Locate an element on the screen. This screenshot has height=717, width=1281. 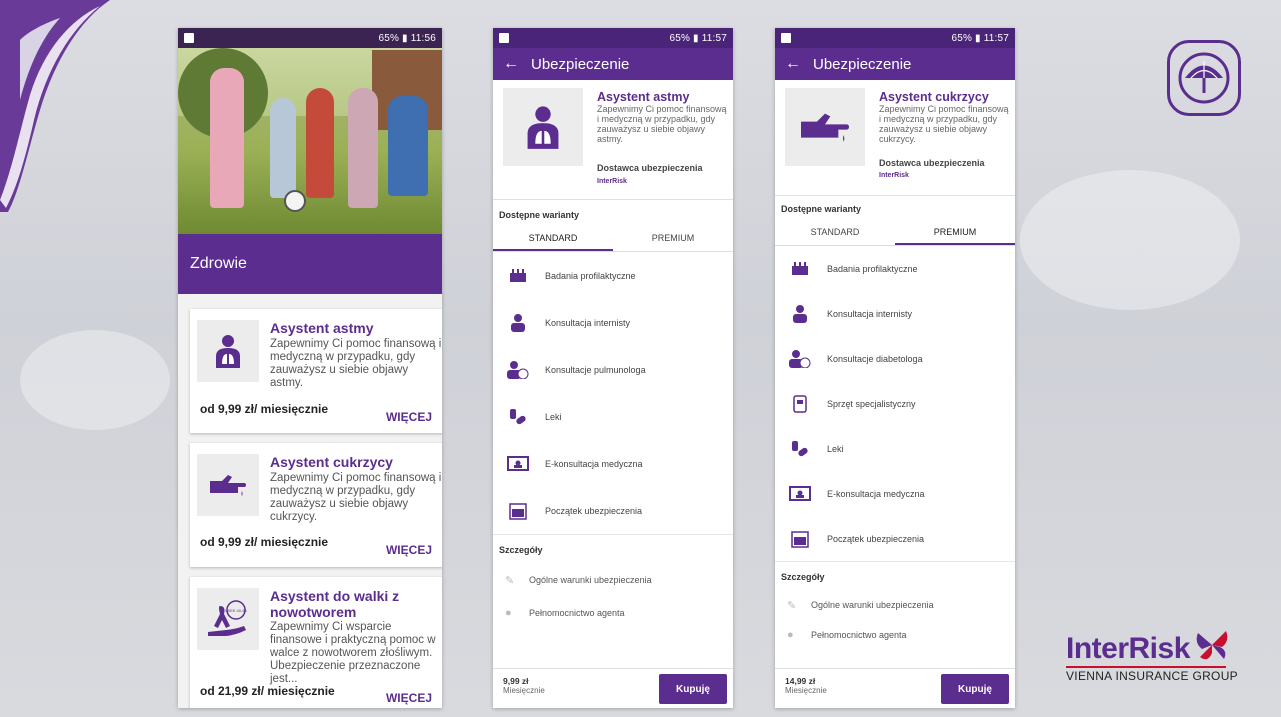
test-tubes-icon is located at coordinates (800, 269).